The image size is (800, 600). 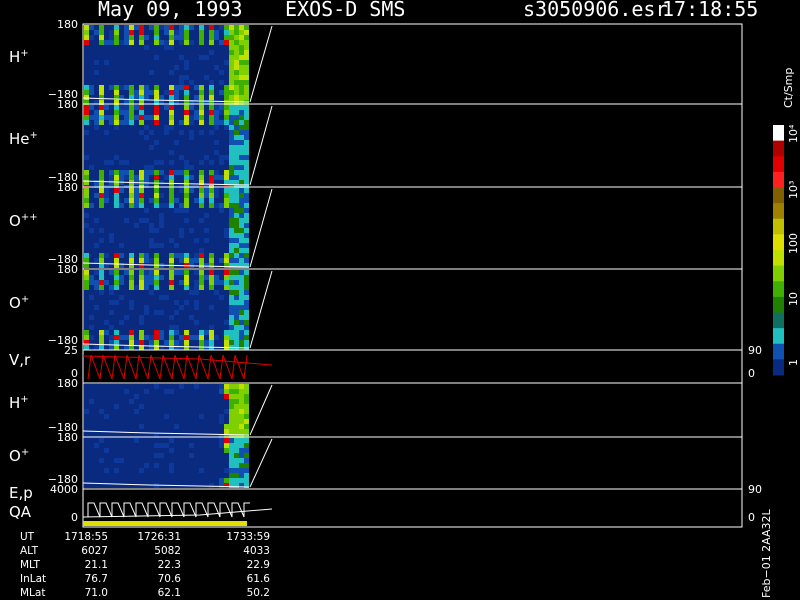 What do you see at coordinates (27, 537) in the screenshot?
I see `orbit-label: UT` at bounding box center [27, 537].